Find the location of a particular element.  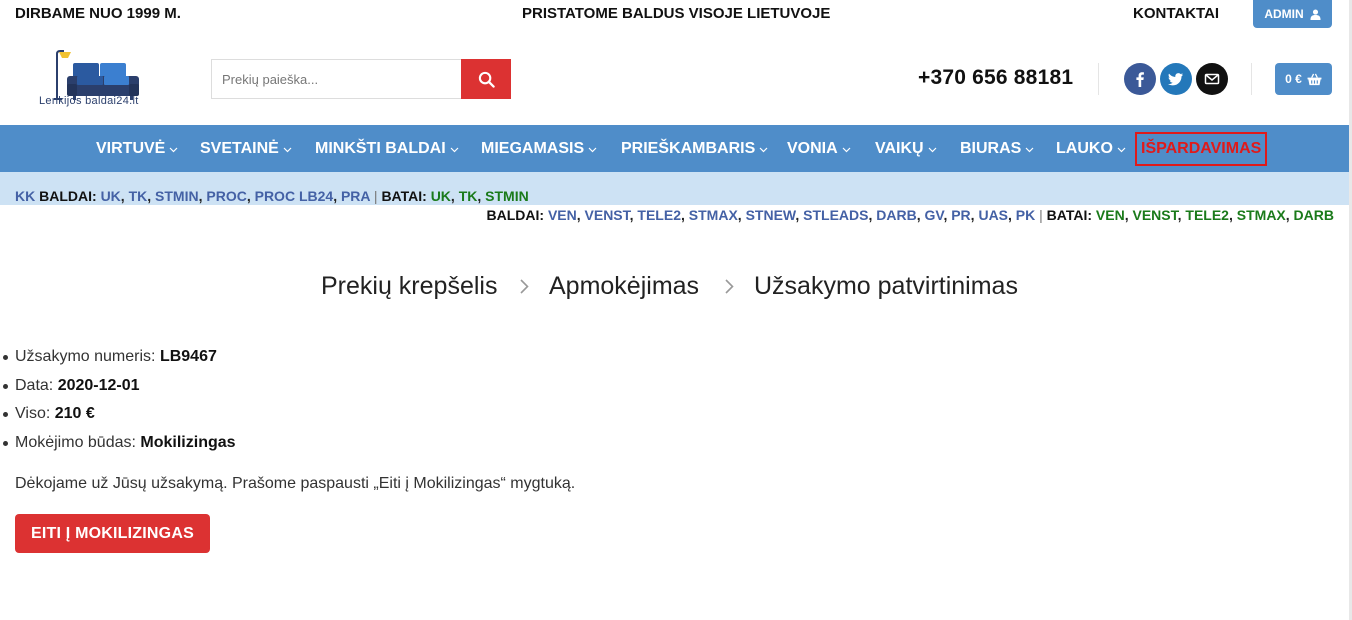

payment-method-item: Mokėjimo būdas: Mokilizingas is located at coordinates (119, 448).